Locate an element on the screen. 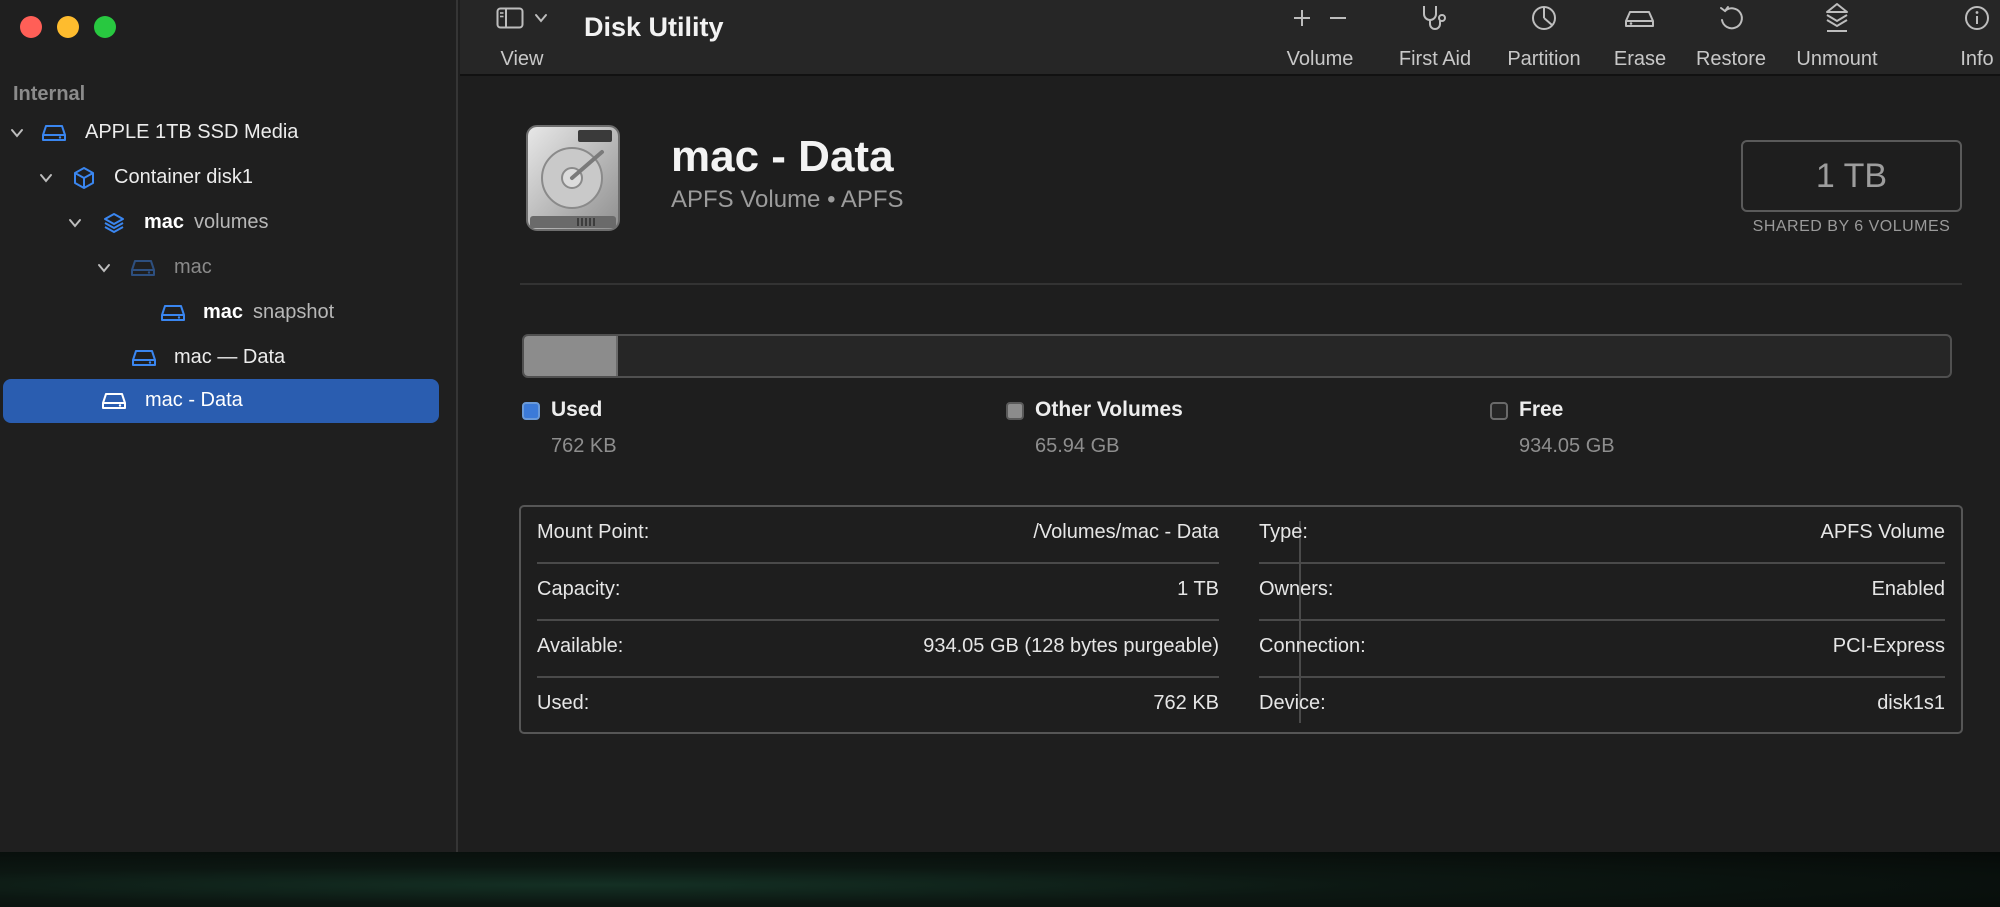 This screenshot has width=2000, height=907. volume-button: Volume is located at coordinates (1320, 38).